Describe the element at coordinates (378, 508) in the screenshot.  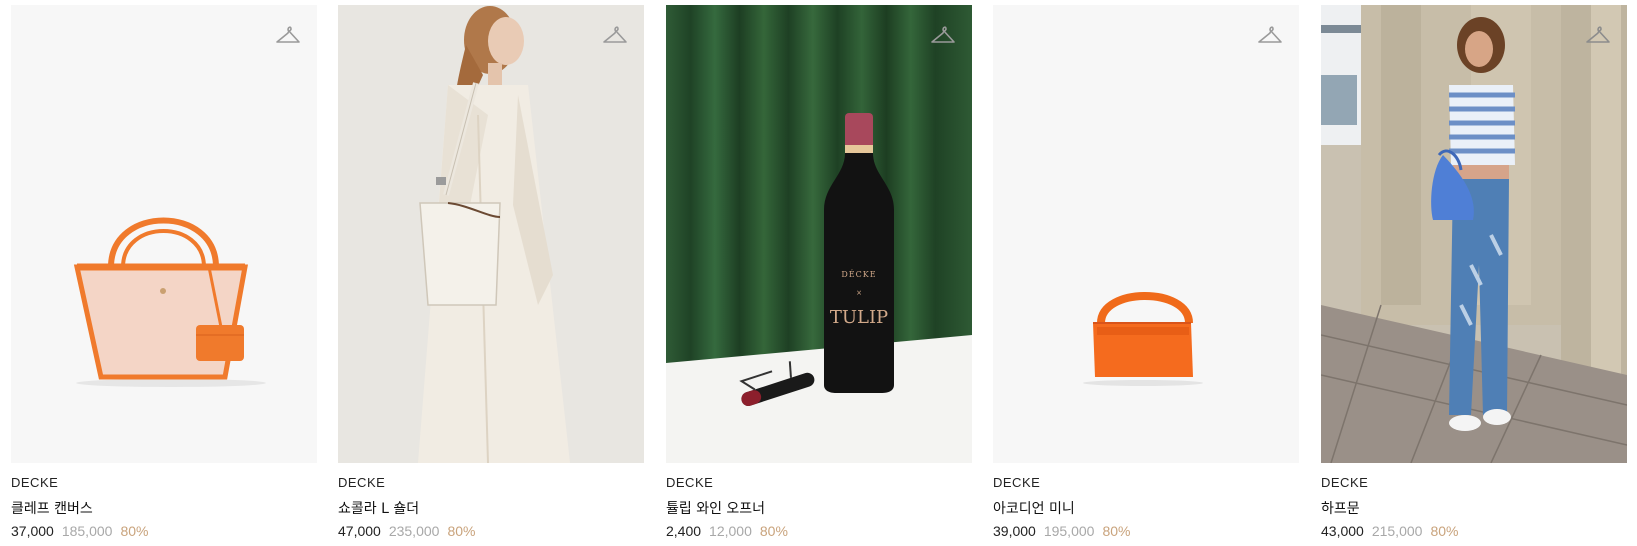
I see `product-name: 쇼콜라 L 숄더` at that location.